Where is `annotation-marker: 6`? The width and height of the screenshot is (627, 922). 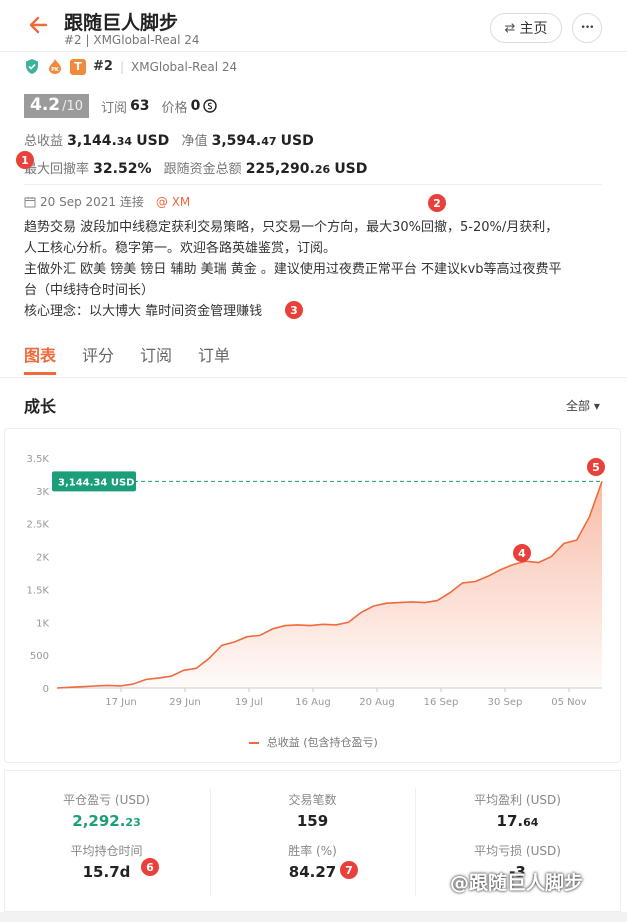 annotation-marker: 6 is located at coordinates (150, 867).